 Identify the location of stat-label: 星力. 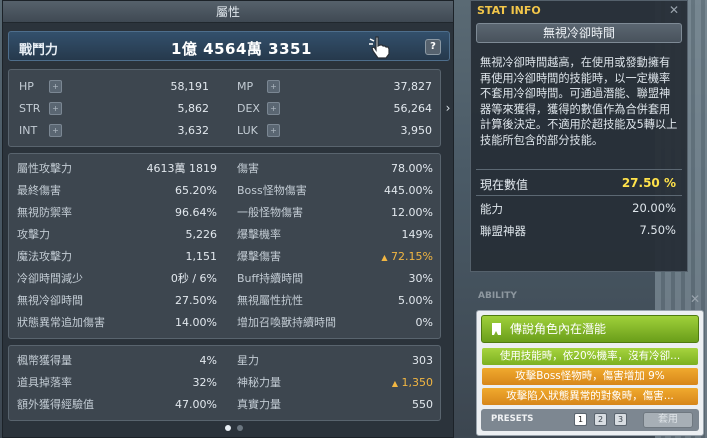
(248, 360).